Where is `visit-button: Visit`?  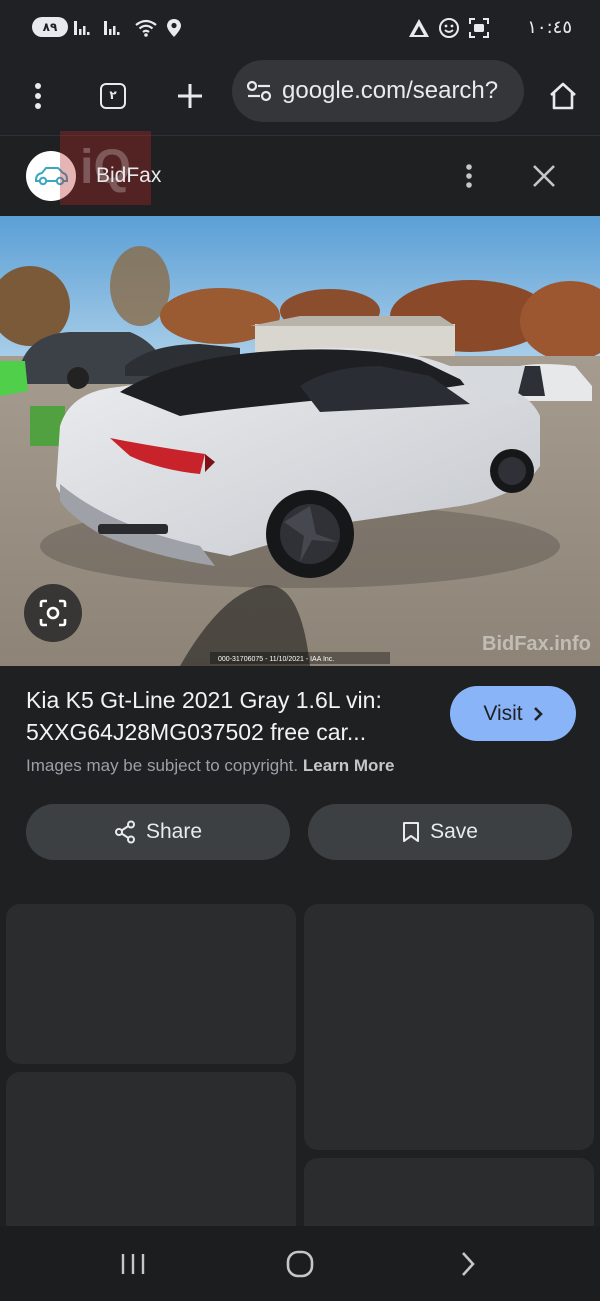
visit-button: Visit is located at coordinates (513, 713).